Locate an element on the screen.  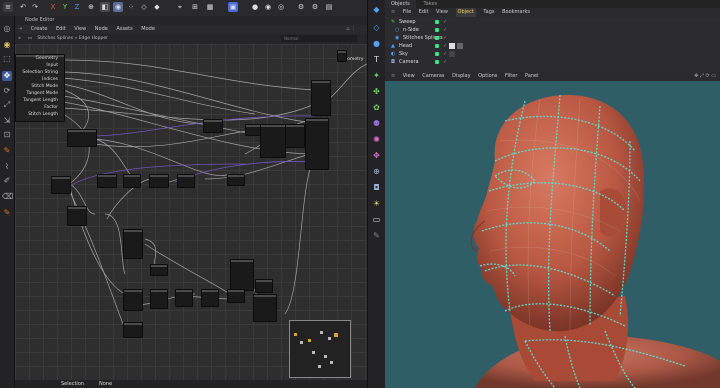
breadcrumb-item: Stitches Splines is located at coordinates (55, 38).